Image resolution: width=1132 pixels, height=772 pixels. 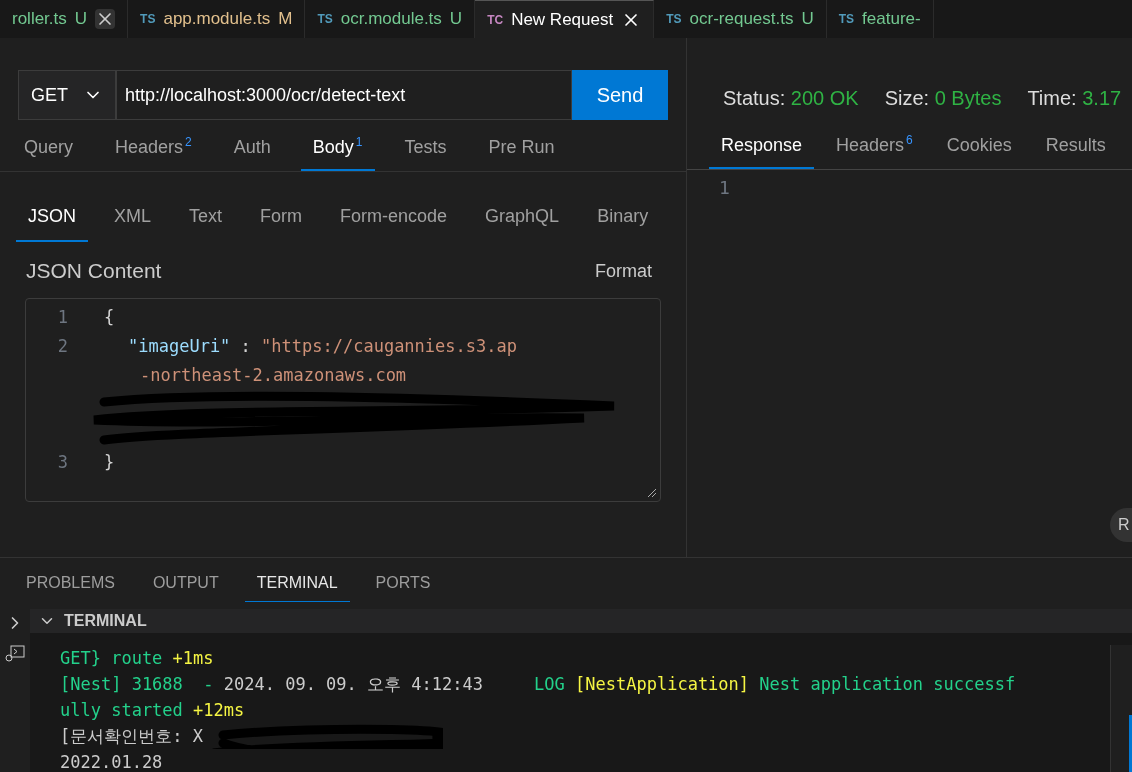 What do you see at coordinates (15, 654) in the screenshot?
I see `terminal-icon` at bounding box center [15, 654].